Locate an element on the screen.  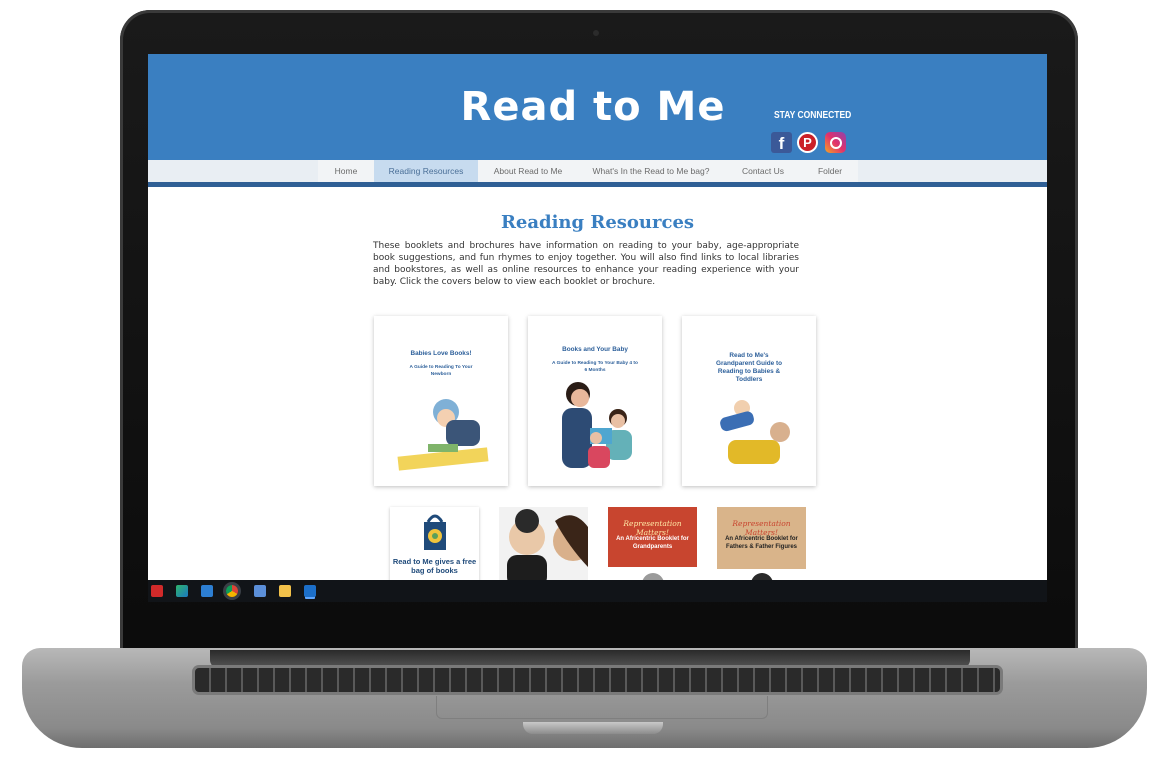
file-explorer-icon is located at coordinates (285, 591).